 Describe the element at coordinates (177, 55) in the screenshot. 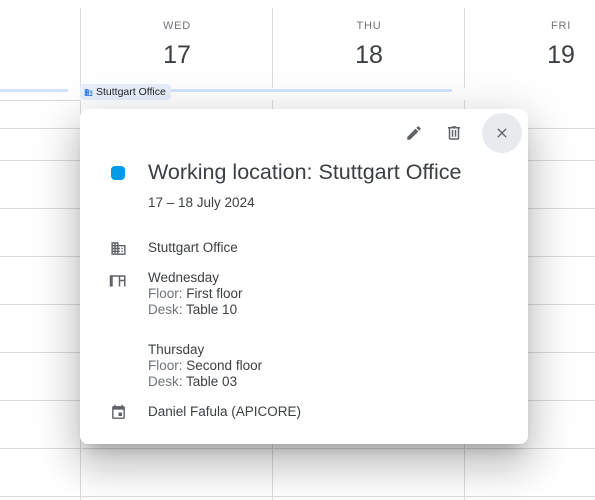

I see `day-number: 17` at that location.